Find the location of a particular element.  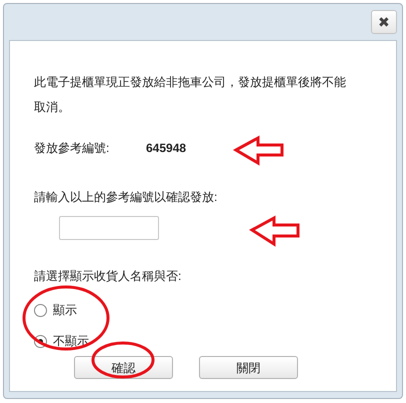

radio-label: 顯示 is located at coordinates (65, 310).